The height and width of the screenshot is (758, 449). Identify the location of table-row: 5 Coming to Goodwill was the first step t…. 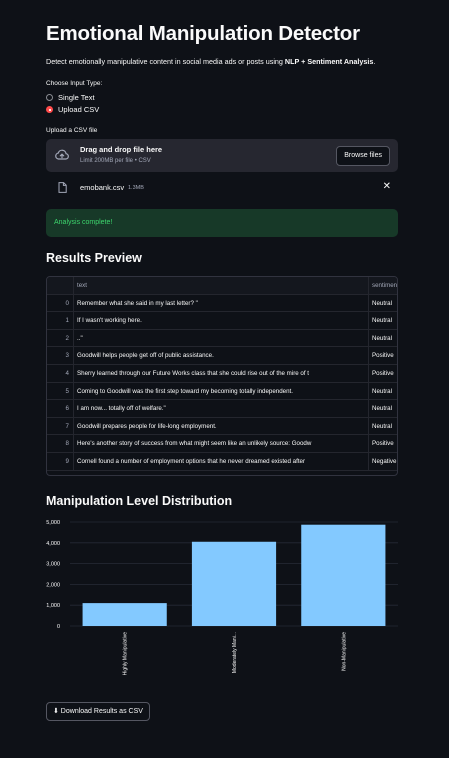
(222, 391).